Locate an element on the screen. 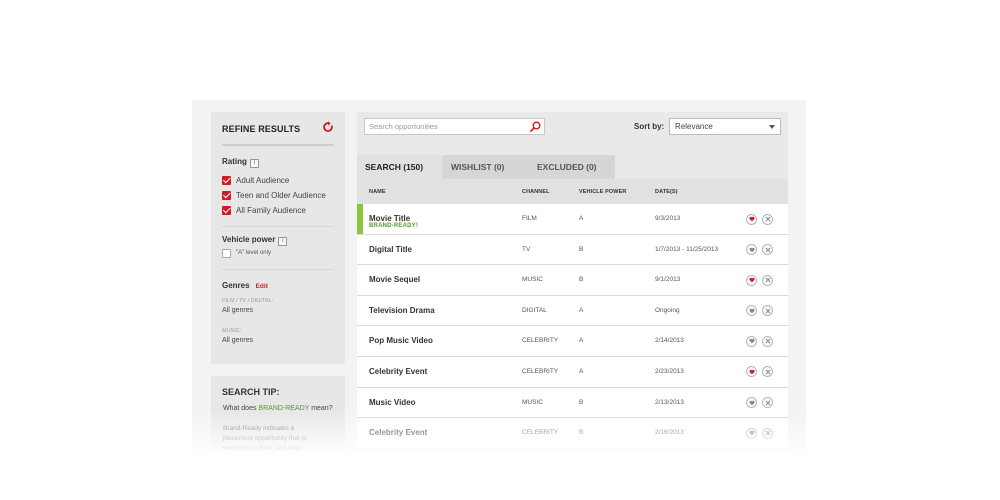 The width and height of the screenshot is (1000, 500). rating-option-teen: Teen and Older Audience is located at coordinates (274, 195).